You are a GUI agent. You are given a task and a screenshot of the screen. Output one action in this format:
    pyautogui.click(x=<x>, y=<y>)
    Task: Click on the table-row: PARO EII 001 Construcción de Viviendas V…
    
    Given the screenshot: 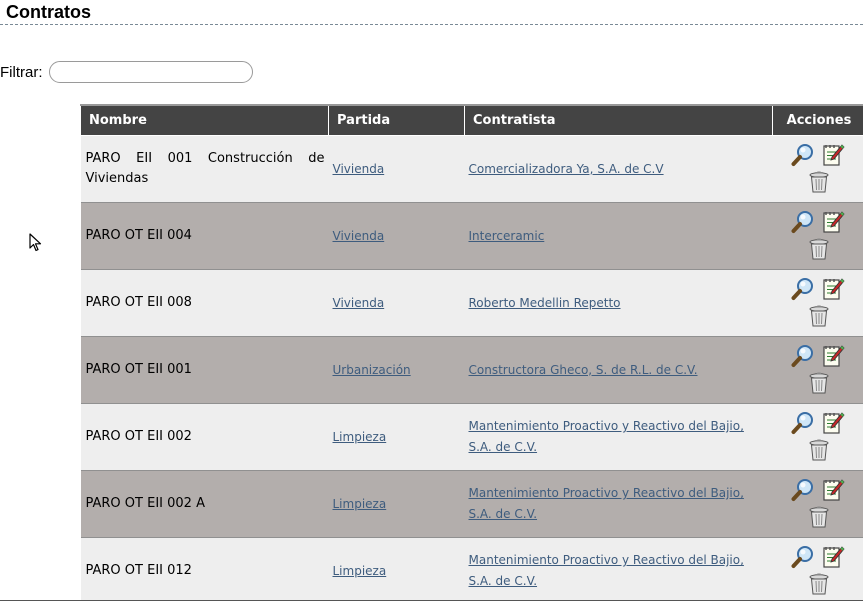 What is the action you would take?
    pyautogui.click(x=472, y=169)
    